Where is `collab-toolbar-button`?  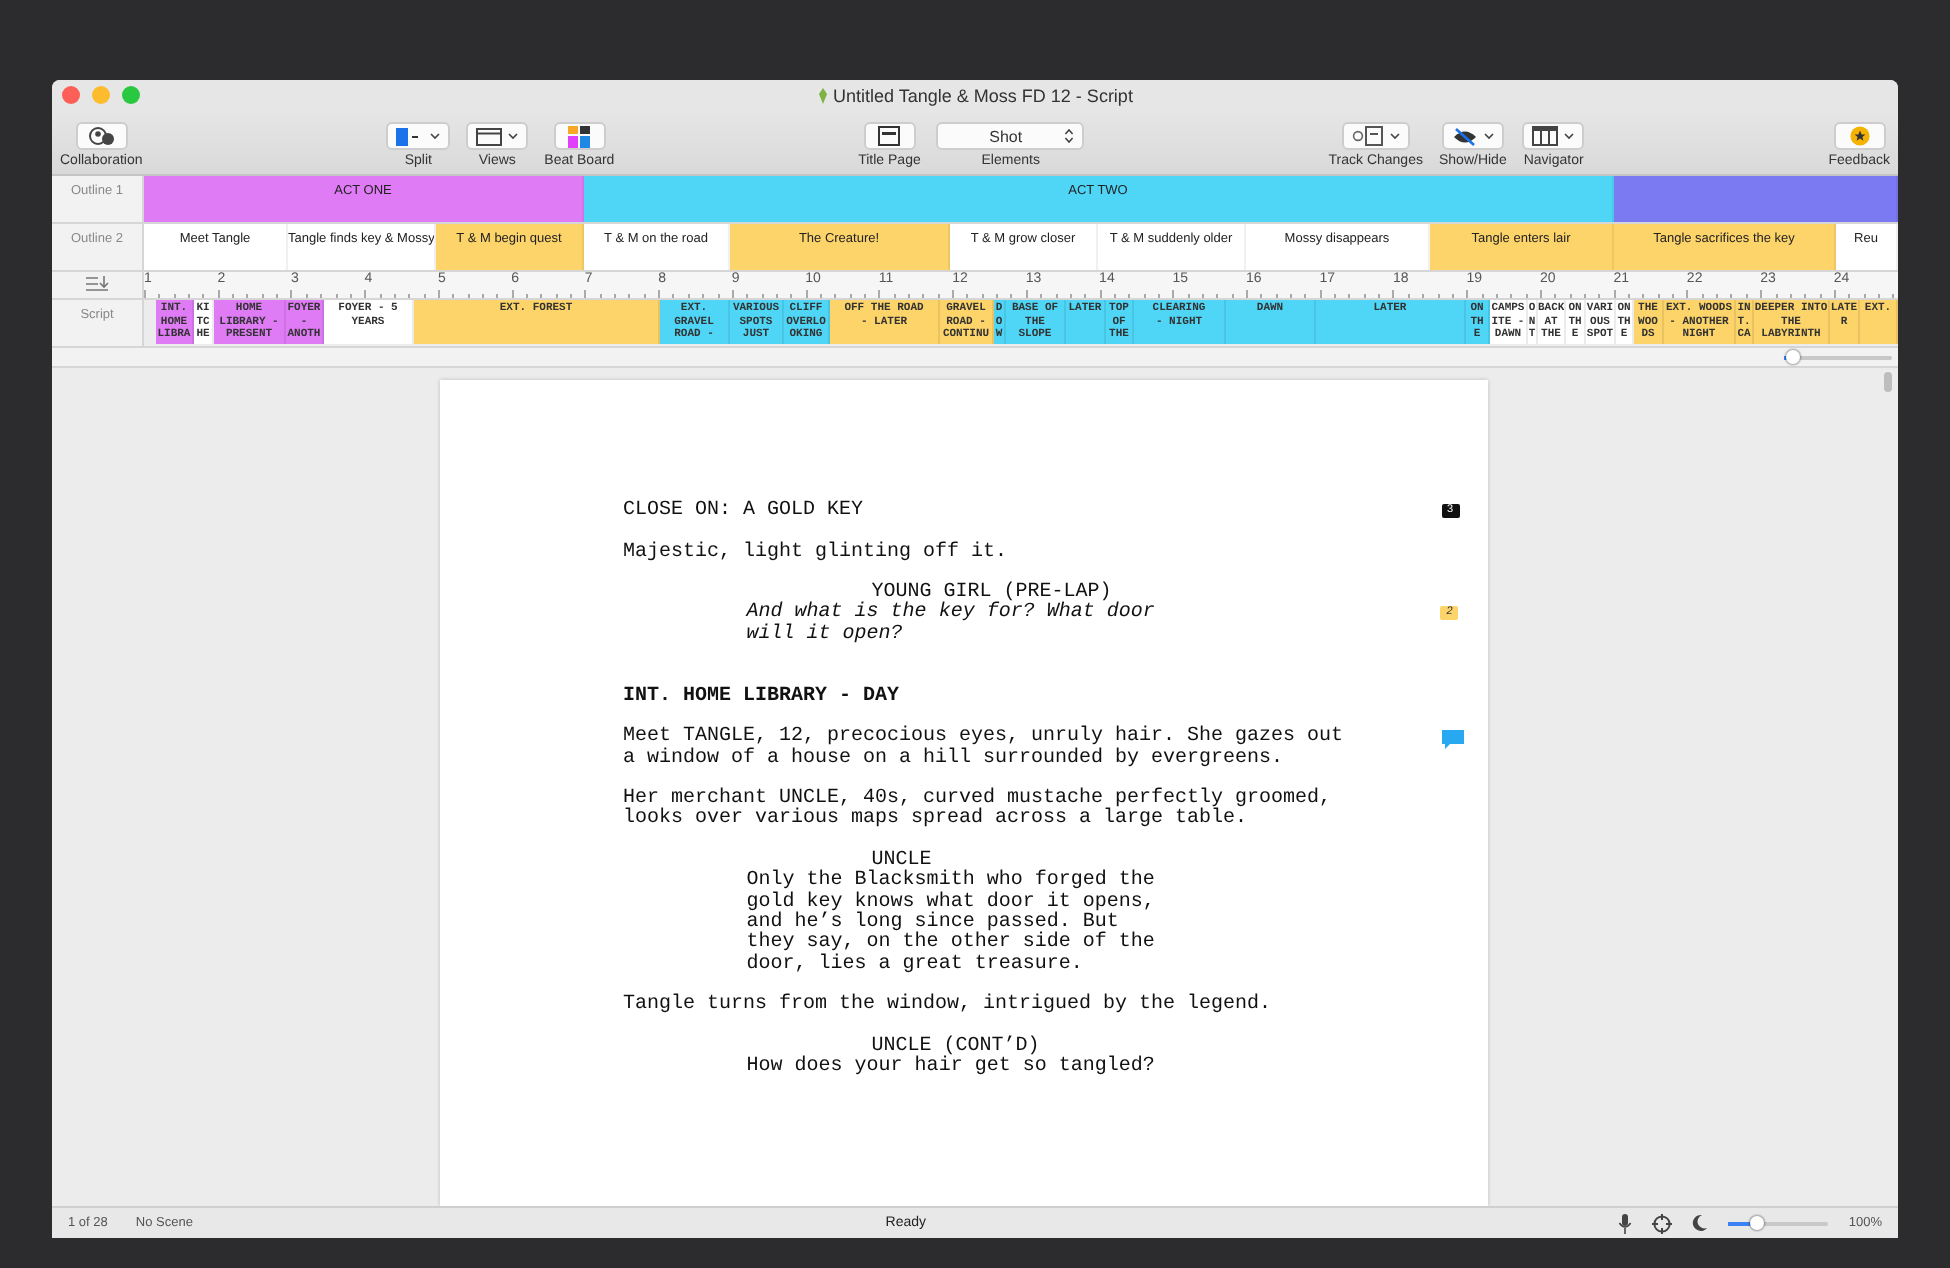 collab-toolbar-button is located at coordinates (101, 136).